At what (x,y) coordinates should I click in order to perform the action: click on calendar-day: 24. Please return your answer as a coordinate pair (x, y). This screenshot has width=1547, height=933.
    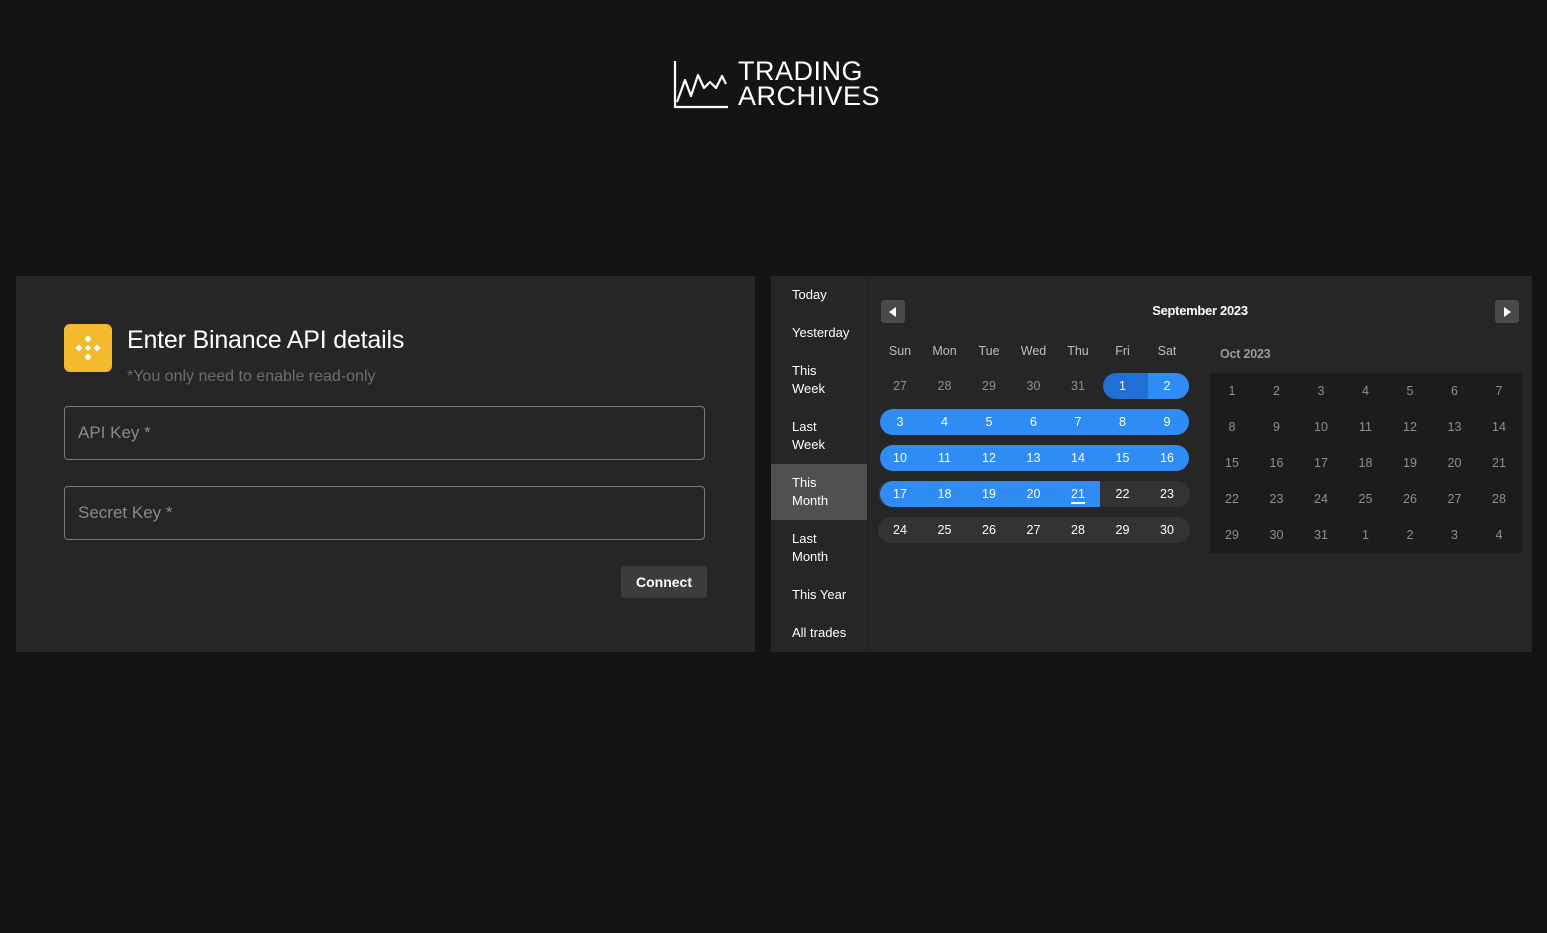
    Looking at the image, I should click on (900, 530).